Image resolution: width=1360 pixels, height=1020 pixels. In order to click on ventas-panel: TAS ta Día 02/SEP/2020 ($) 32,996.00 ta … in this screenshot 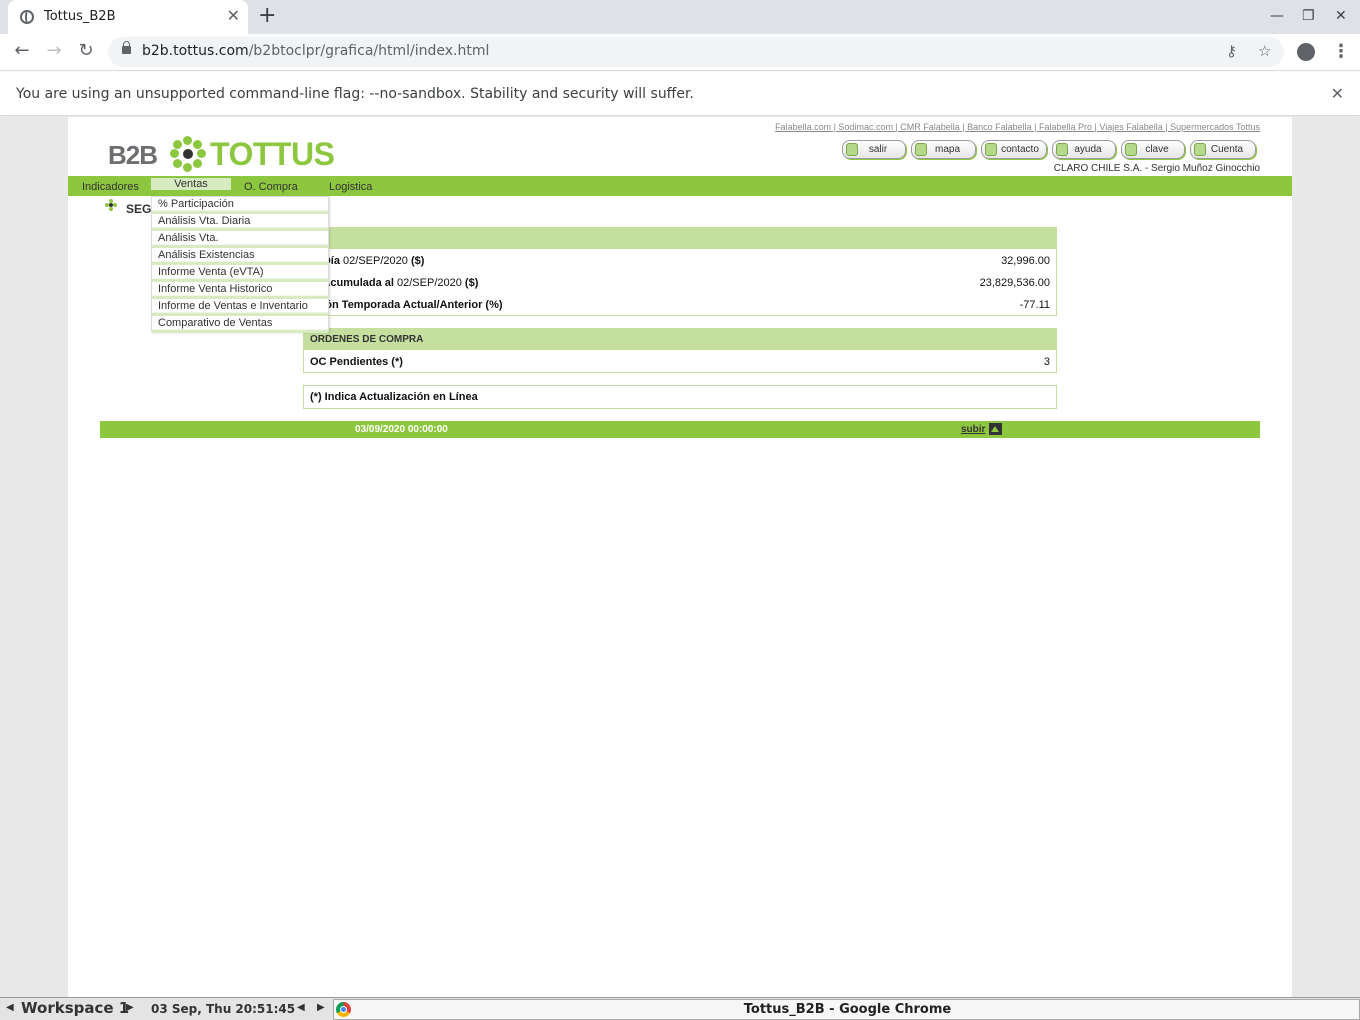, I will do `click(680, 271)`.